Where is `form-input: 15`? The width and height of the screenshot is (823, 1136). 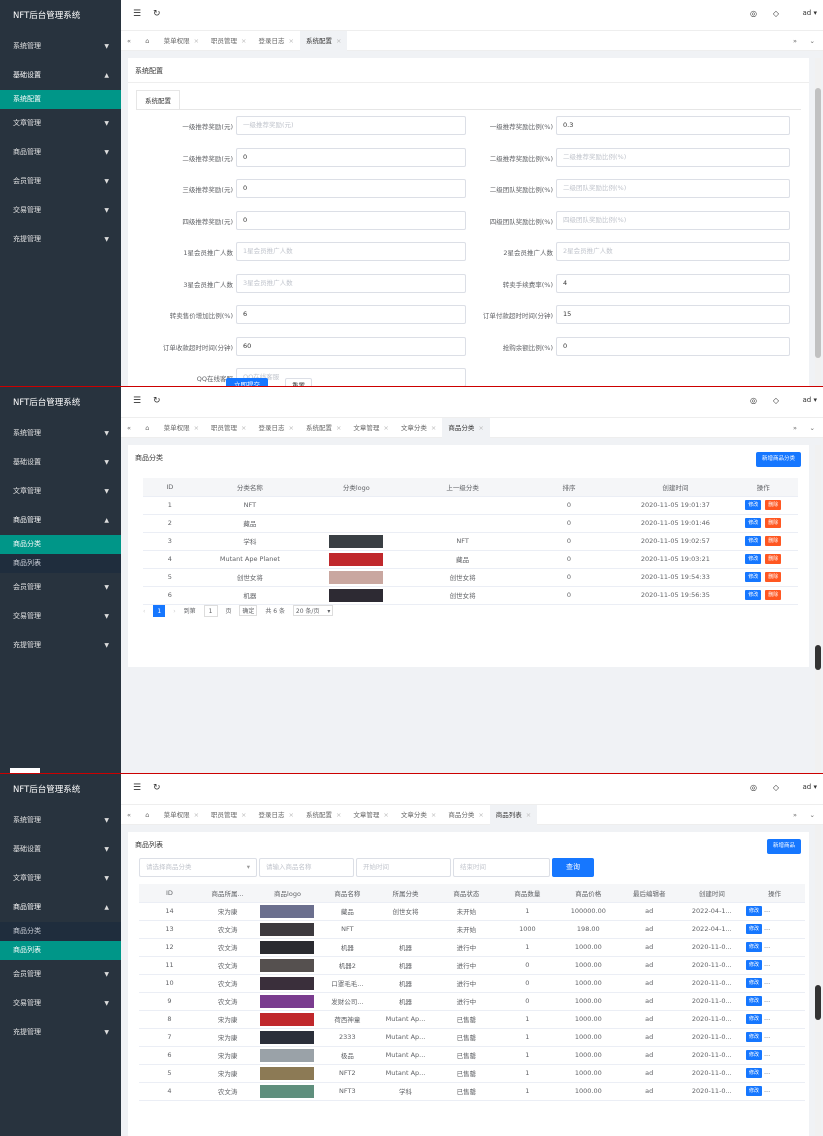
form-input: 15 is located at coordinates (673, 314).